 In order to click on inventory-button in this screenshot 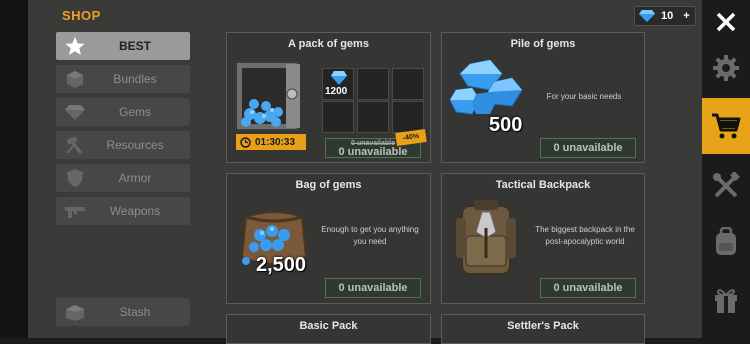, I will do `click(726, 242)`.